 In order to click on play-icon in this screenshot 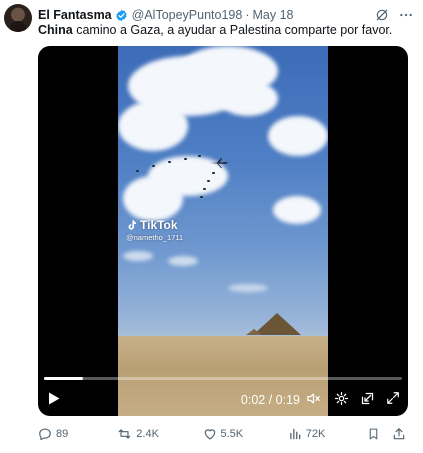, I will do `click(54, 398)`.